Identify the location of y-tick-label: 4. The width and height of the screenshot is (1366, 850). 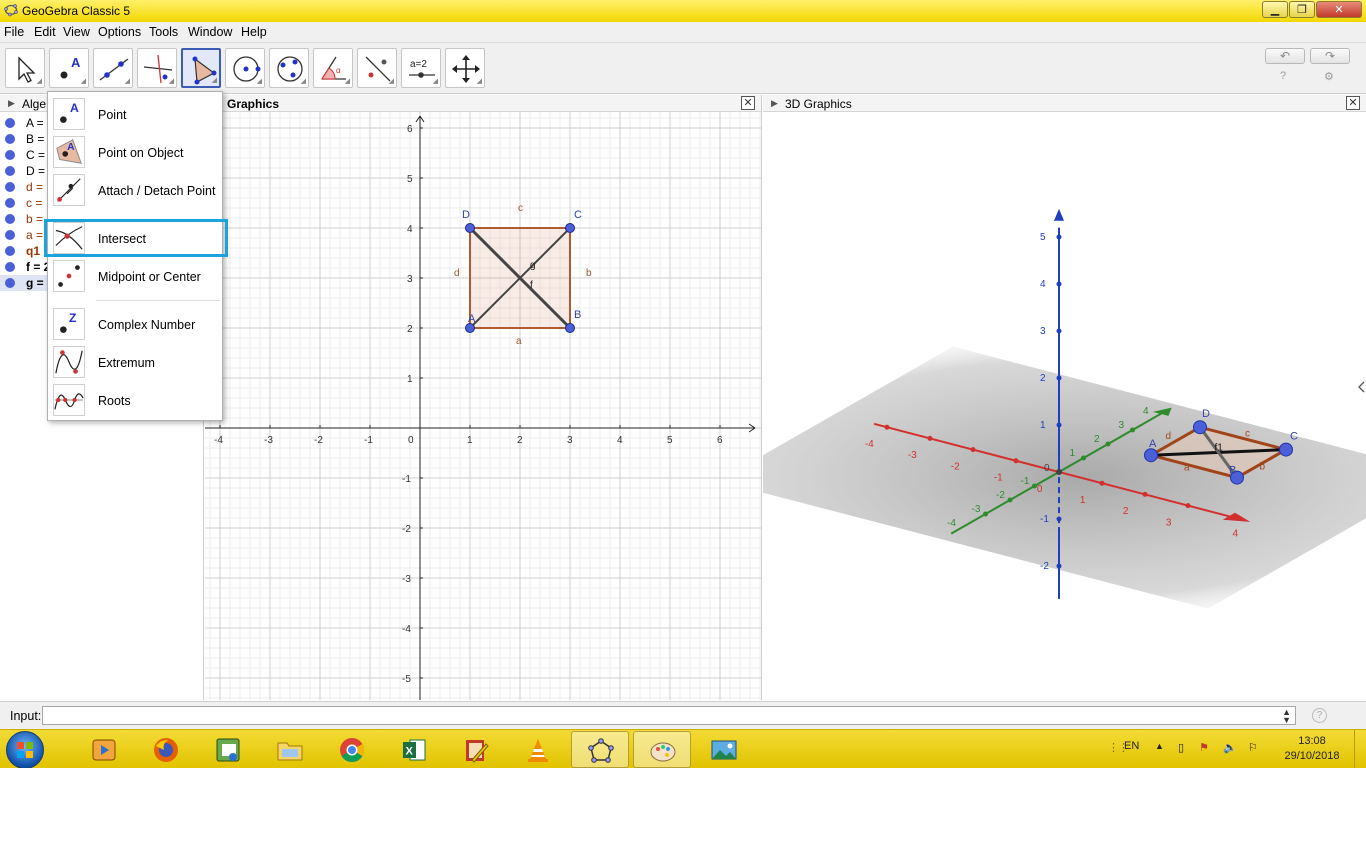
(1146, 411).